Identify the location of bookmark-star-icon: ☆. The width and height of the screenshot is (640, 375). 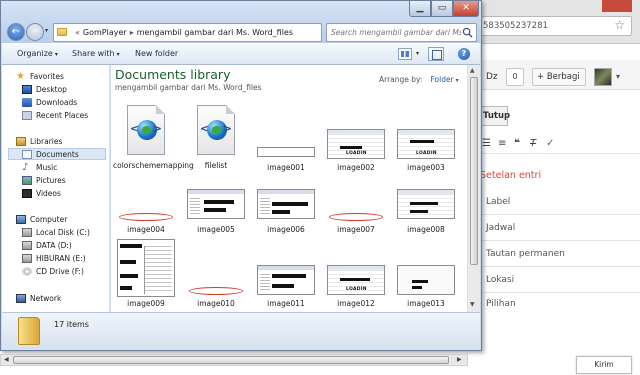
(619, 25).